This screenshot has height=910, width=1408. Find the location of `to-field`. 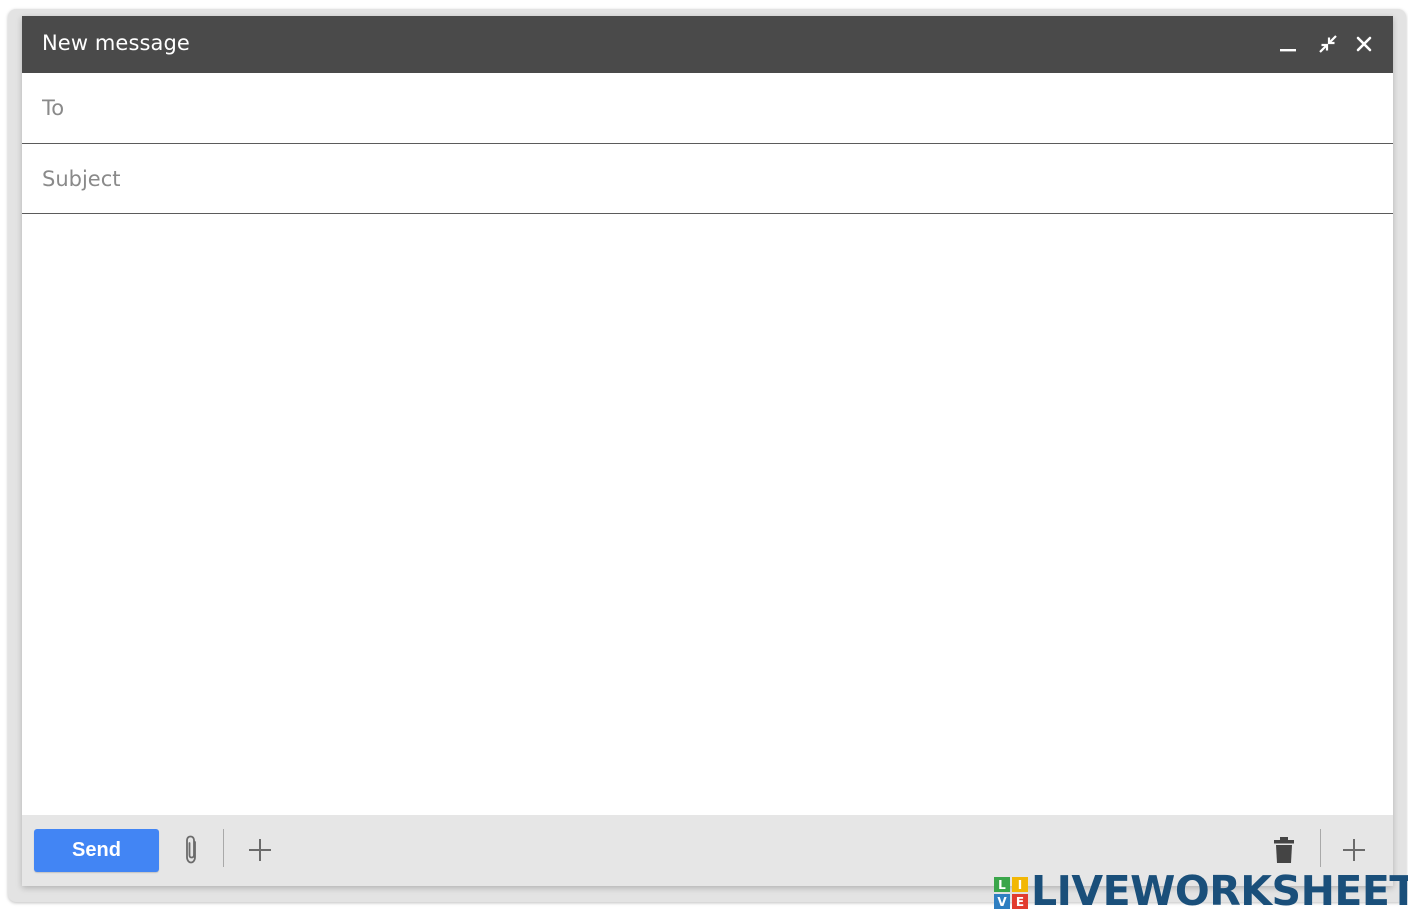

to-field is located at coordinates (707, 108).